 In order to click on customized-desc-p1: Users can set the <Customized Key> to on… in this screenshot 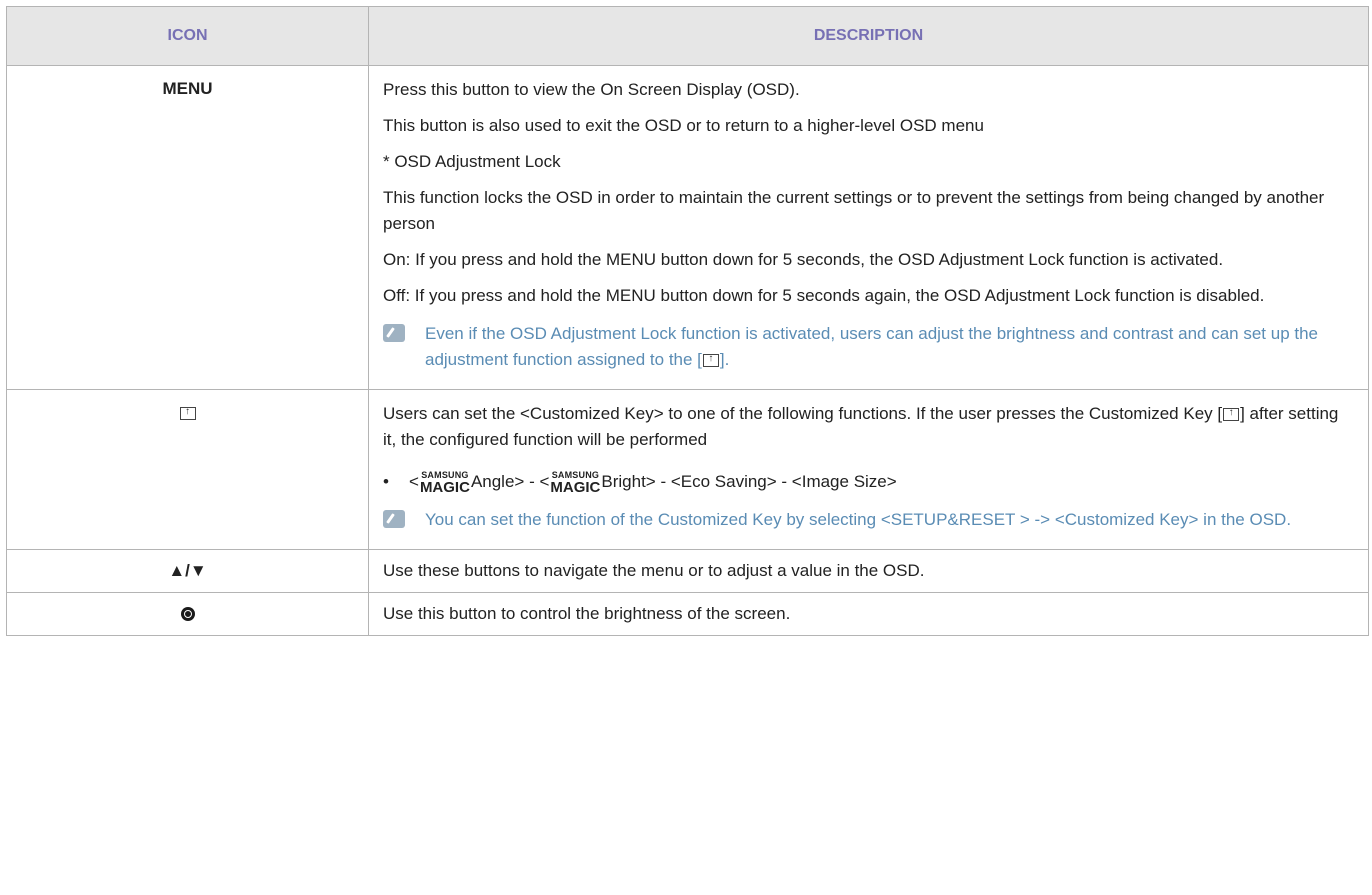, I will do `click(861, 426)`.